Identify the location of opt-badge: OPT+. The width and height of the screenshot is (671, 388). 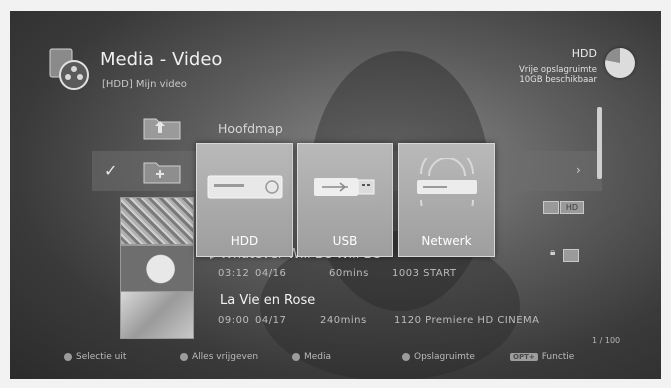
(524, 357).